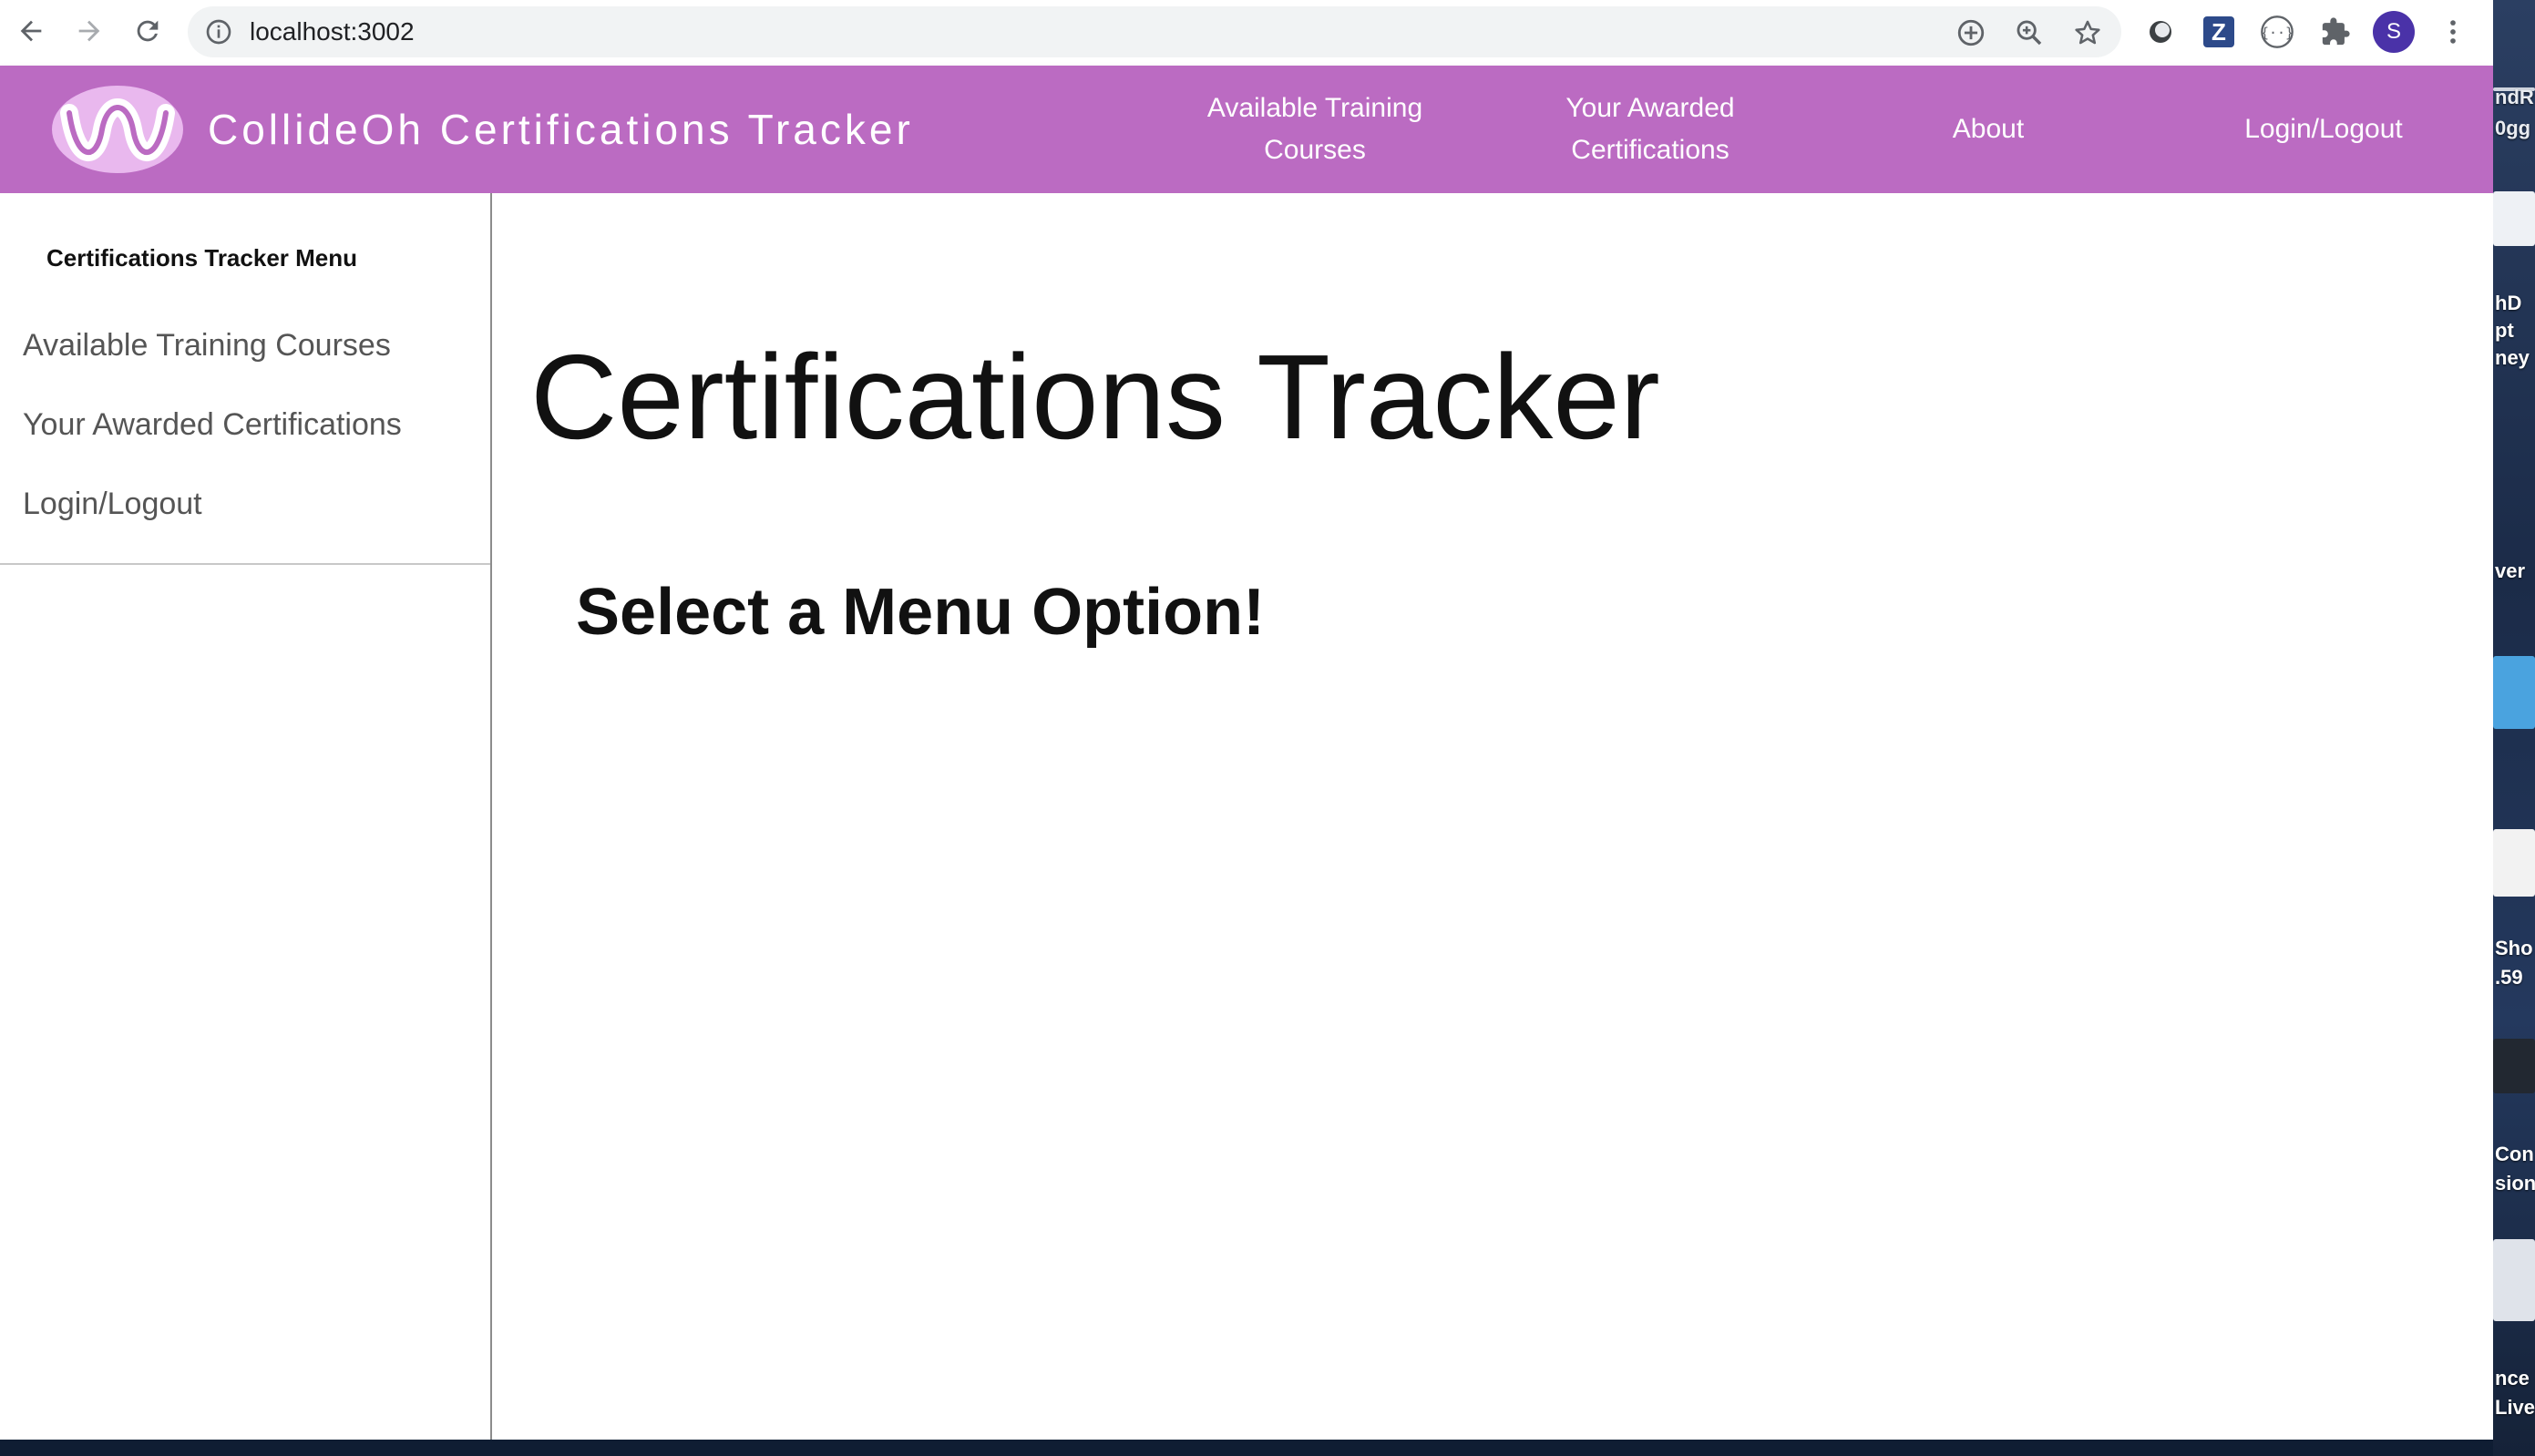 This screenshot has width=2535, height=1456. I want to click on install-app-icon, so click(1971, 32).